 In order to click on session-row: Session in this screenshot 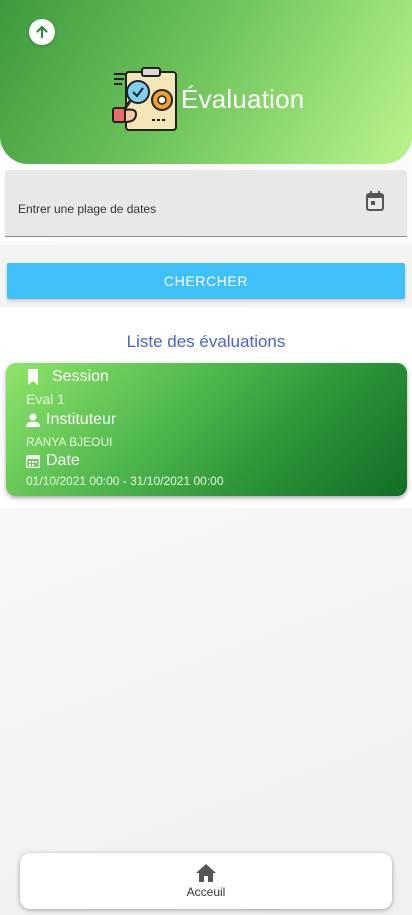, I will do `click(67, 377)`.